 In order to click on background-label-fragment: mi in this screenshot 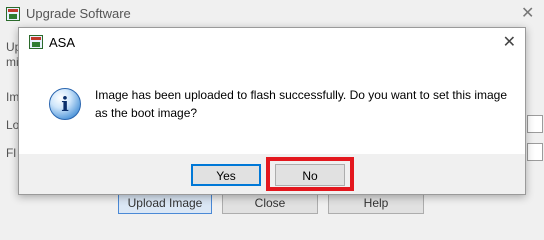, I will do `click(12, 62)`.